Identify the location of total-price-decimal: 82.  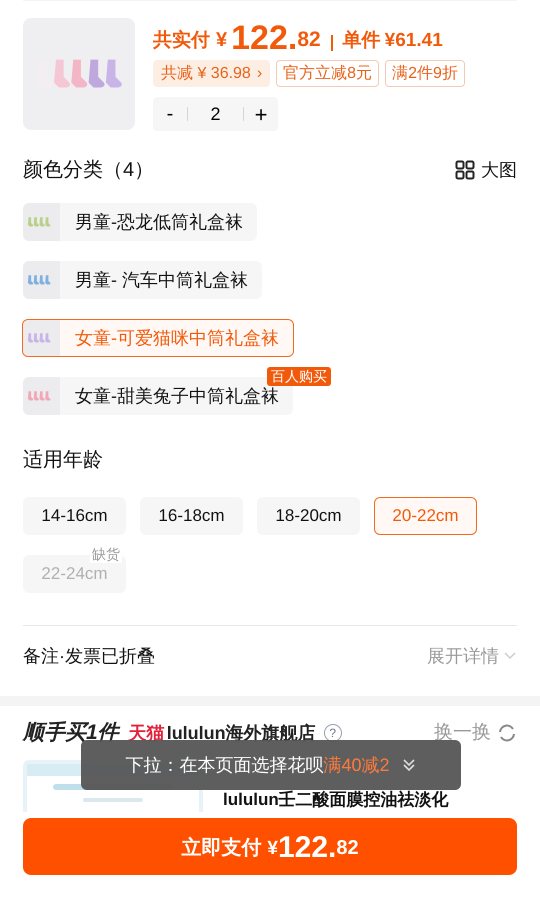
(309, 39).